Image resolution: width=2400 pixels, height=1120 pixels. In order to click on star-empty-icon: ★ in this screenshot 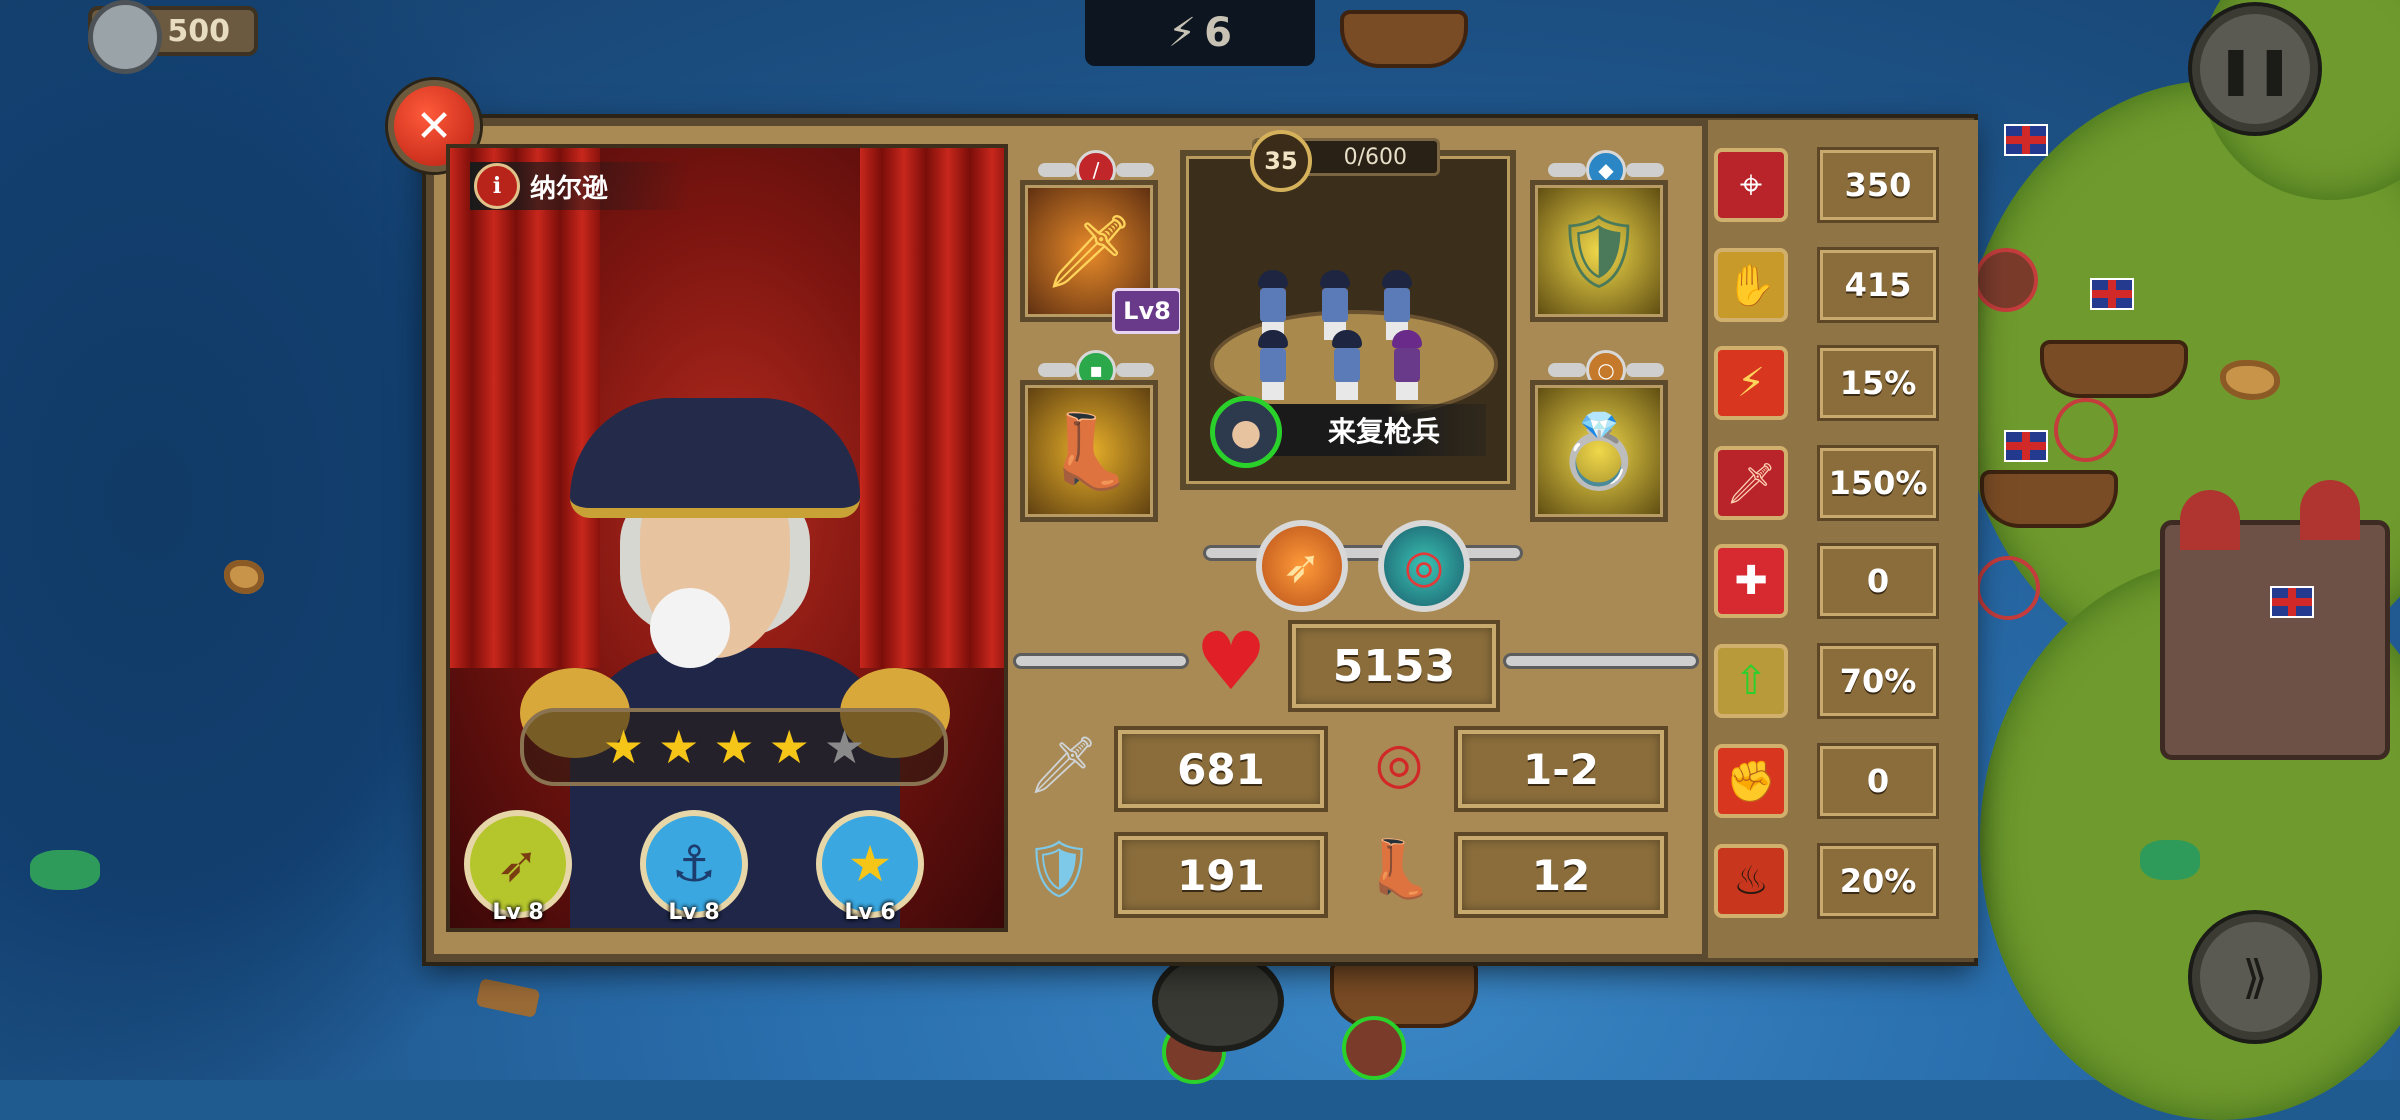, I will do `click(844, 747)`.